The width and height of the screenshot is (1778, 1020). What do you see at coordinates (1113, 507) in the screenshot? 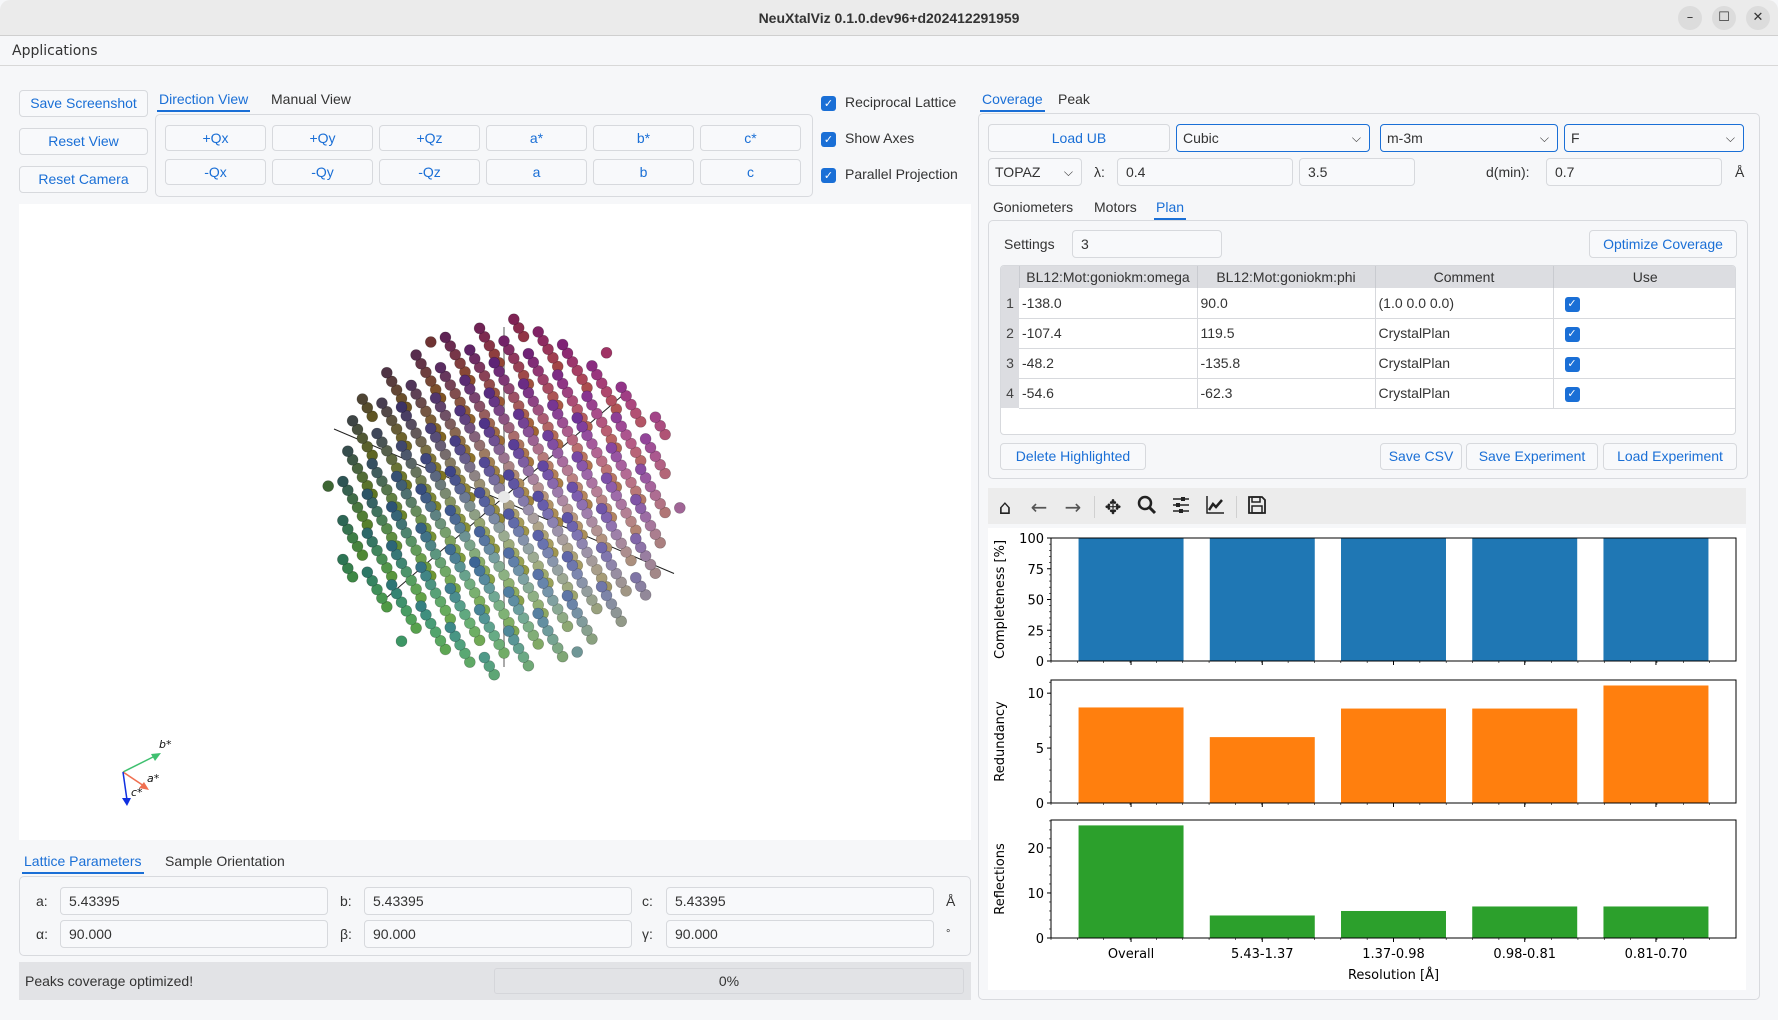
I see `pan-icon: ✥` at bounding box center [1113, 507].